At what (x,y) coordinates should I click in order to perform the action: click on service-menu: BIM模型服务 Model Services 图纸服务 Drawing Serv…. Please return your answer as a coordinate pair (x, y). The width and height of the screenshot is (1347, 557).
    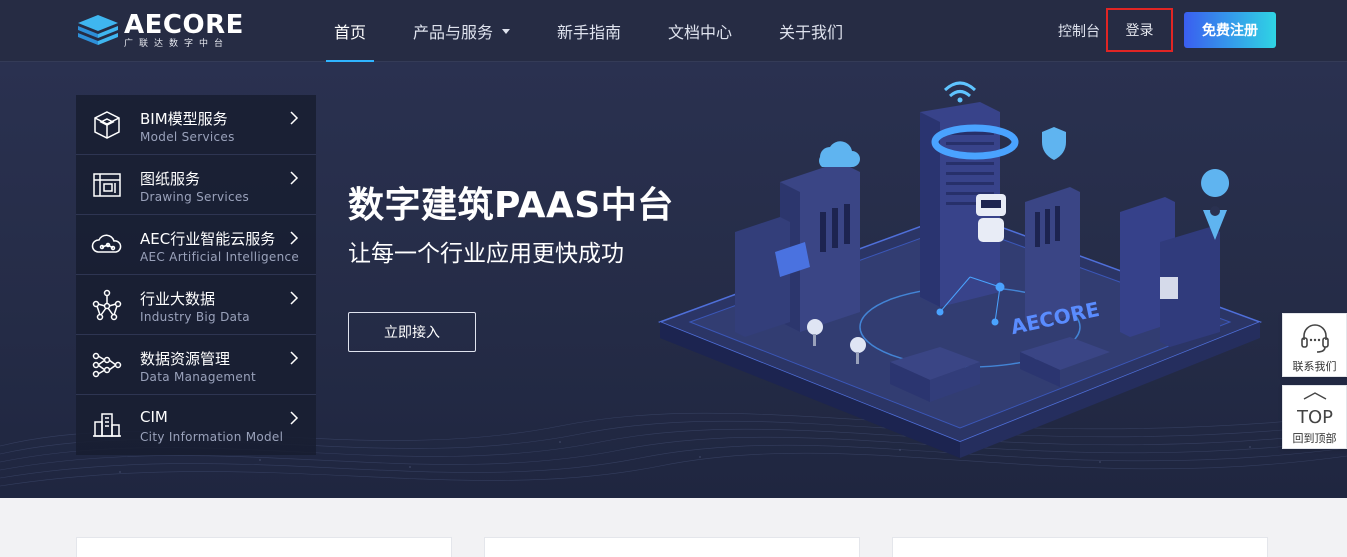
    Looking at the image, I should click on (196, 275).